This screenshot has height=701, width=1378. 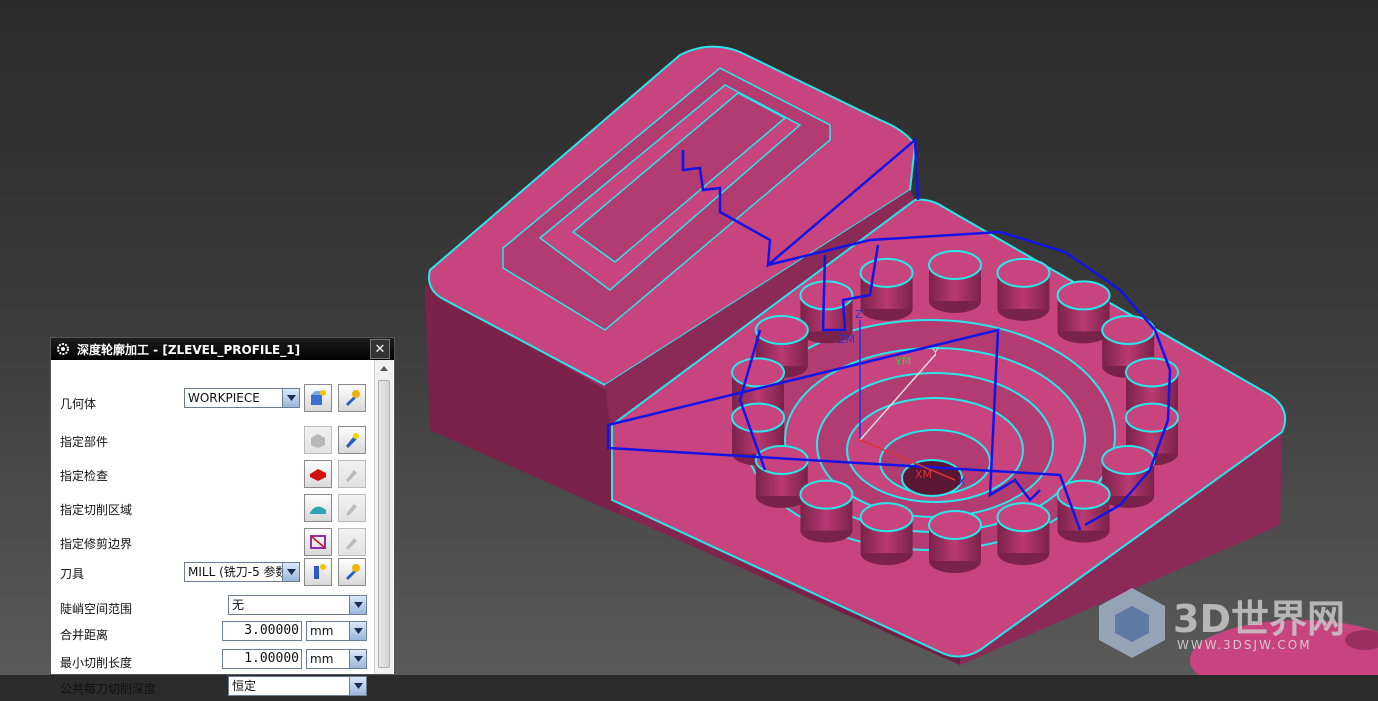 I want to click on new-geometry-icon, so click(x=318, y=397).